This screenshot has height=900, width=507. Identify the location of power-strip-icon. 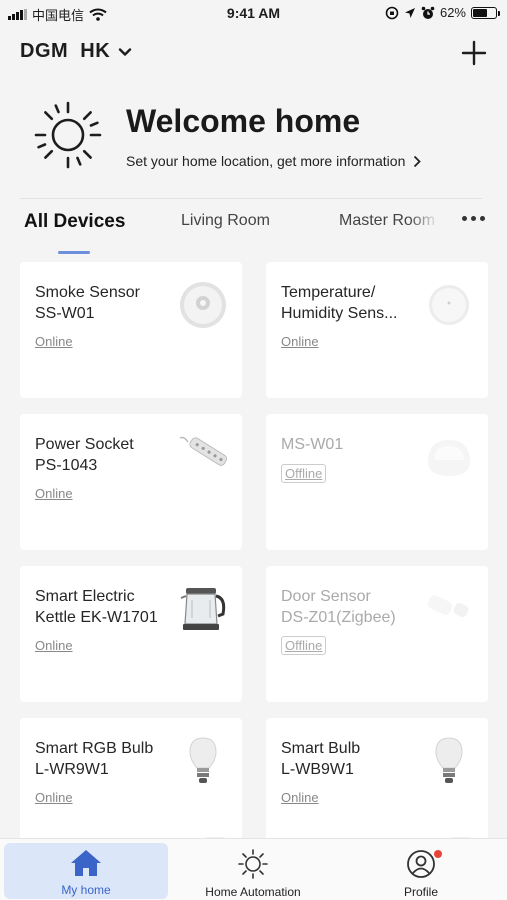
(203, 451).